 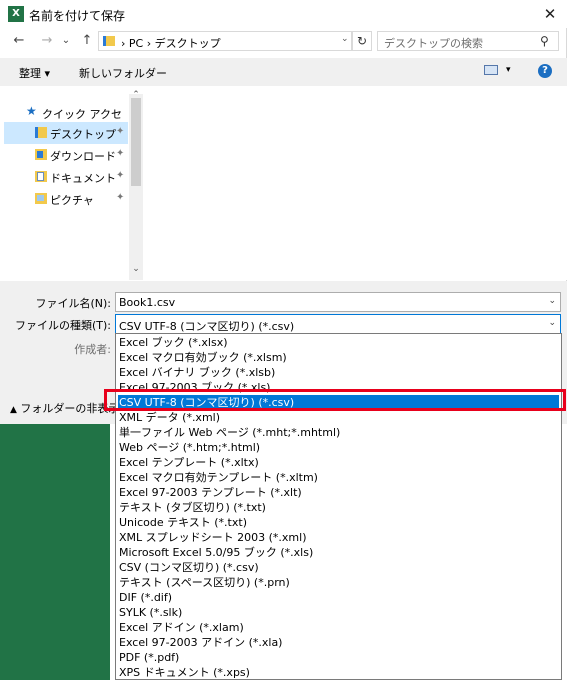 I want to click on dropdown-option: Excel テンプレート (*.xltx), so click(x=338, y=462).